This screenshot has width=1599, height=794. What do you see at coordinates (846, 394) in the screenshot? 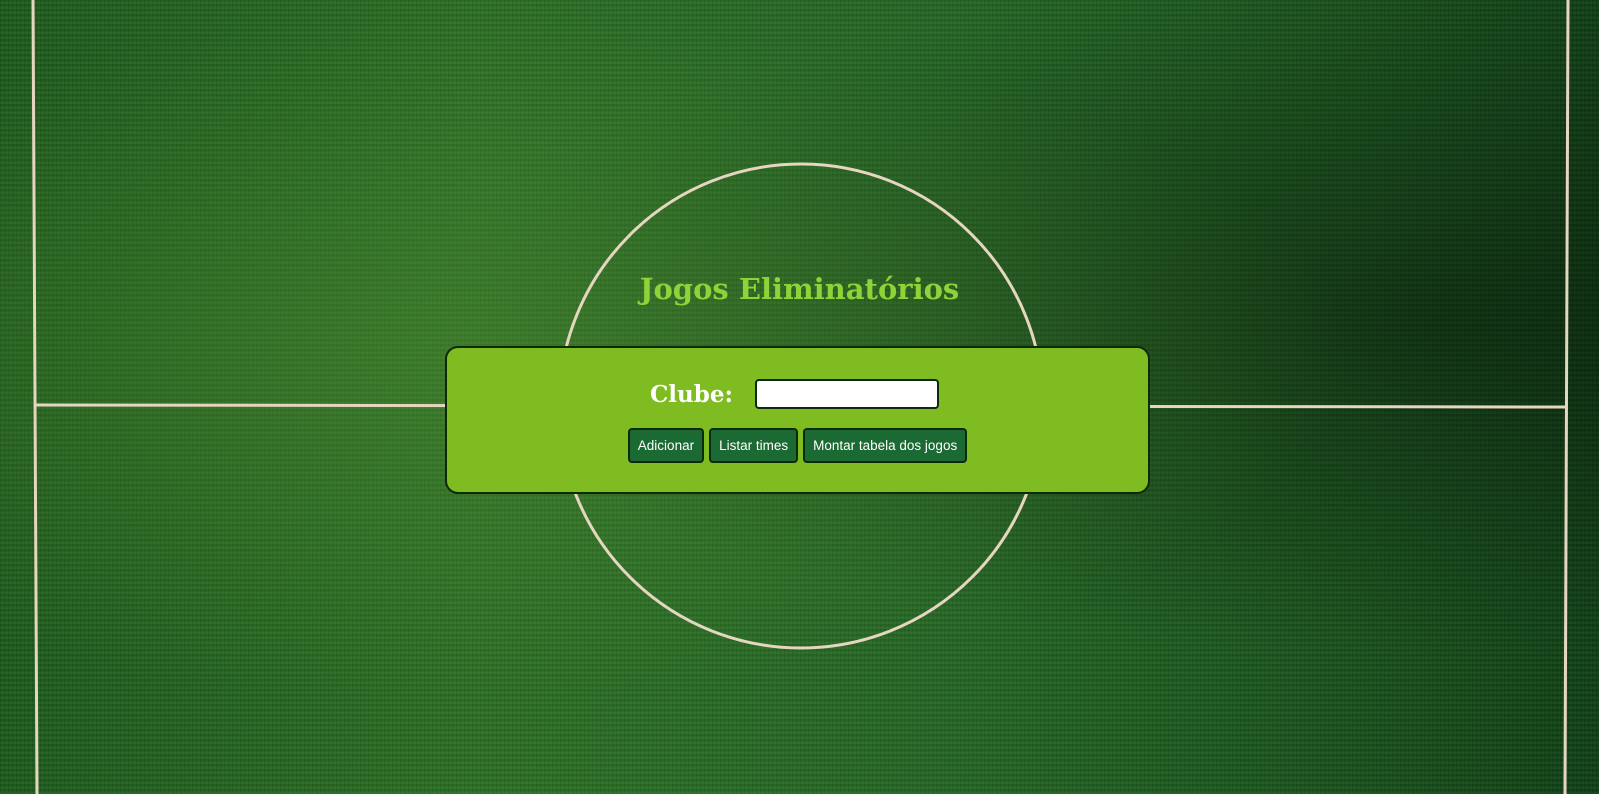
I see `club-input` at bounding box center [846, 394].